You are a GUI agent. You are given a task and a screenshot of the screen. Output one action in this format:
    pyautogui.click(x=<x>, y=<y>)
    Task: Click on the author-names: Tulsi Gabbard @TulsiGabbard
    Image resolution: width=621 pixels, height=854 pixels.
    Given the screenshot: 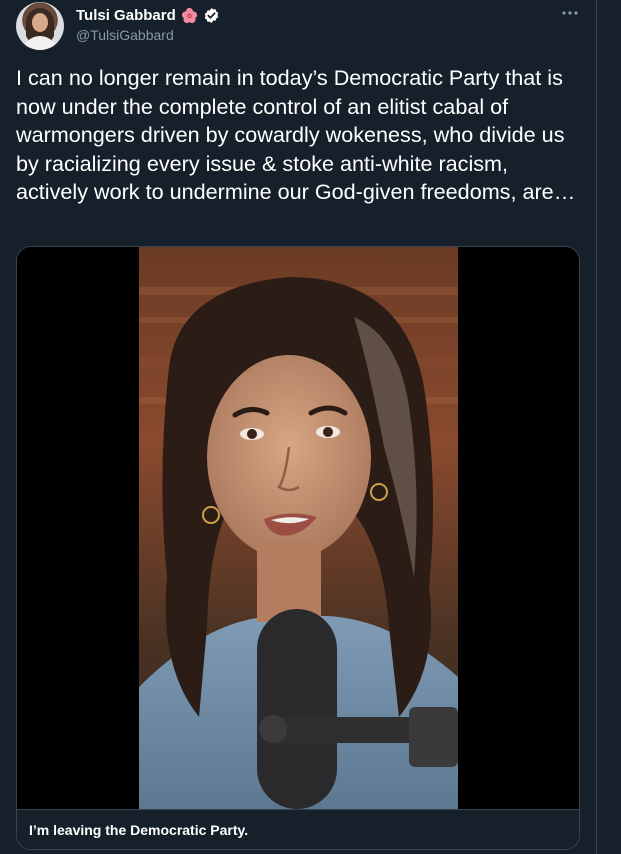 What is the action you would take?
    pyautogui.click(x=148, y=24)
    